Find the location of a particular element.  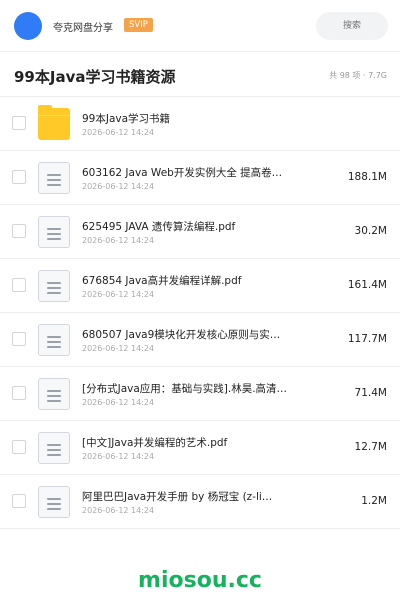

svip-badge: SVIP is located at coordinates (138, 25).